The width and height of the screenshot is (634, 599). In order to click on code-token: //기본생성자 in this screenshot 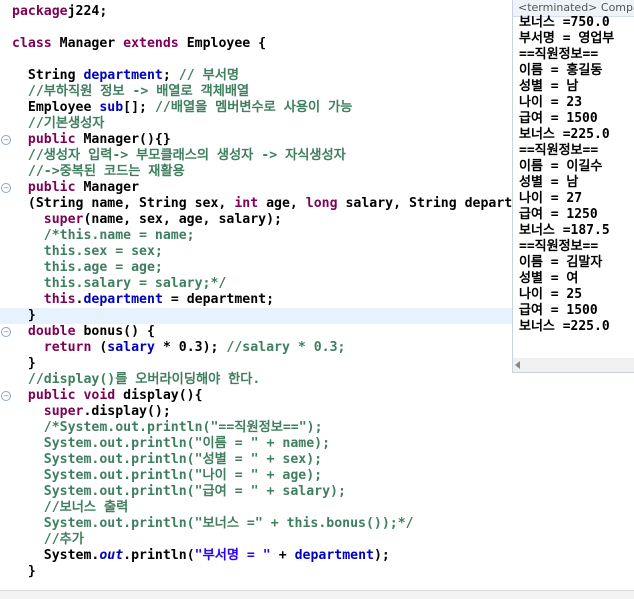, I will do `click(58, 123)`.